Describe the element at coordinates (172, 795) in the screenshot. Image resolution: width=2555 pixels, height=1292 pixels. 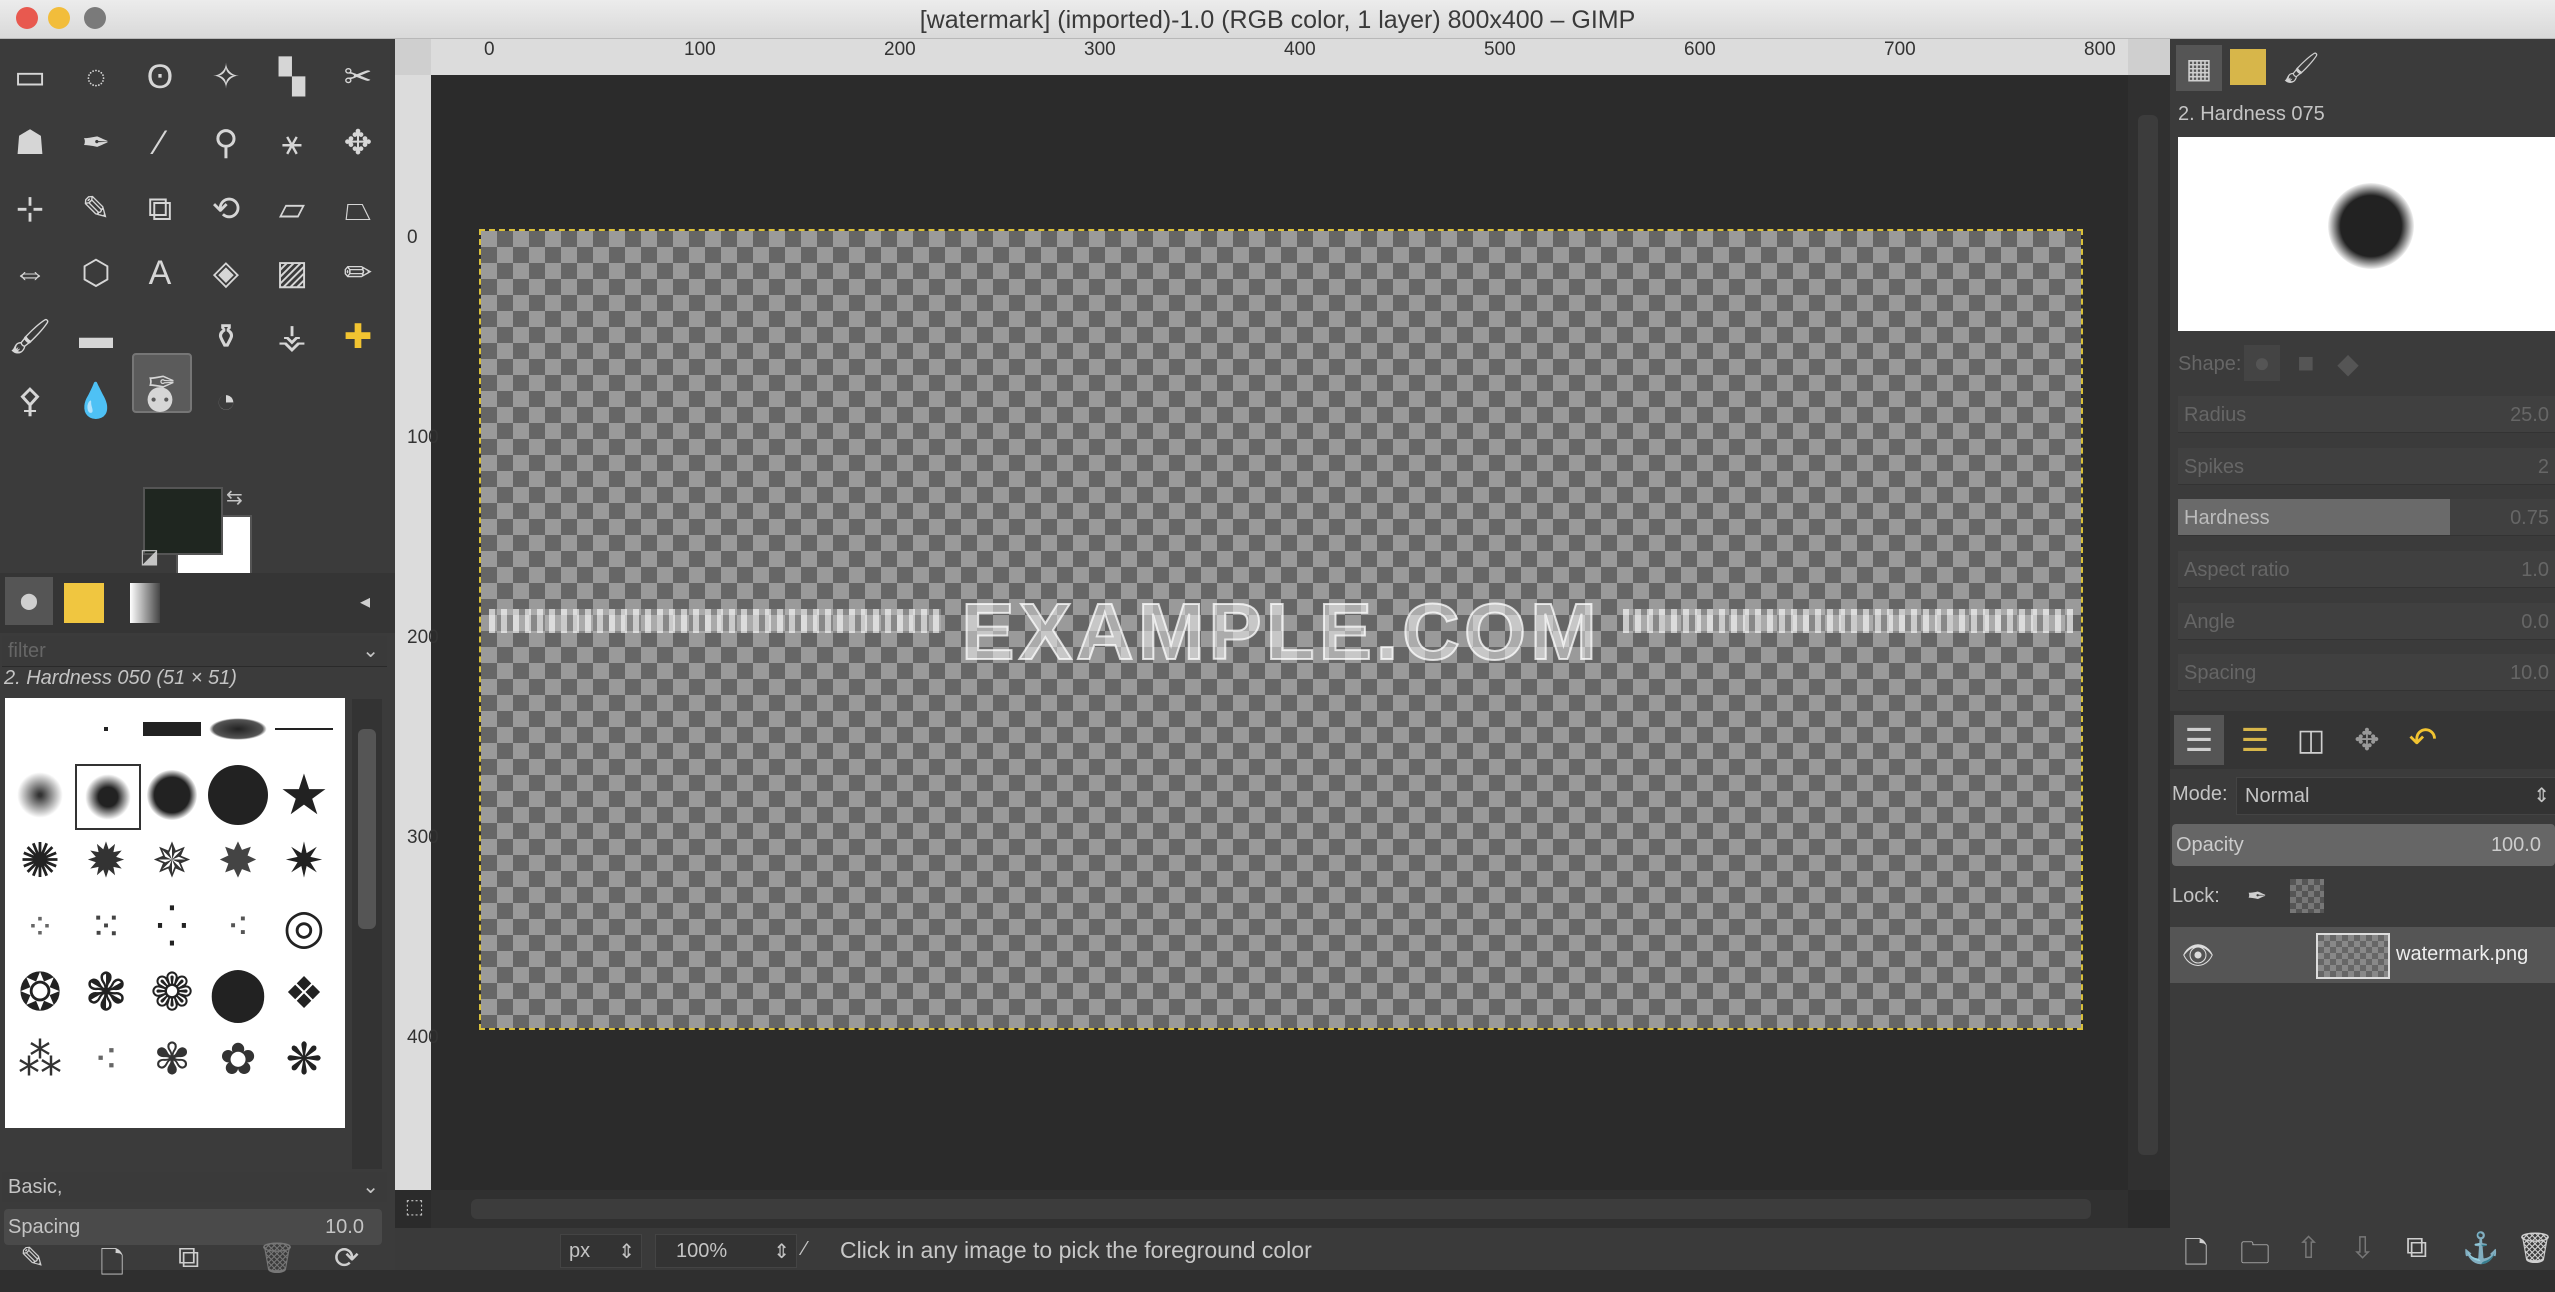
I see `brush-hardness-075-icon` at that location.